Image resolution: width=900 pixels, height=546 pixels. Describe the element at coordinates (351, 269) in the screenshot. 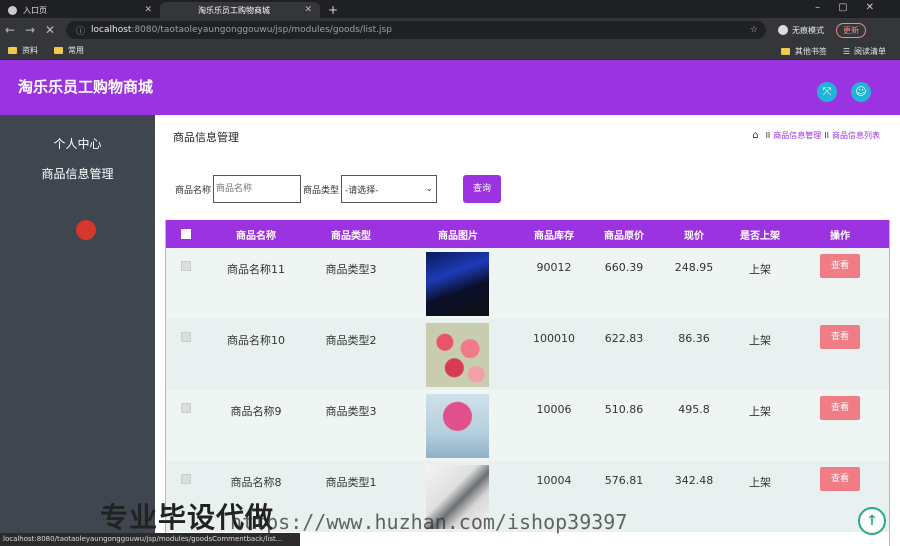

I see `goods-type: 商品类型3` at that location.